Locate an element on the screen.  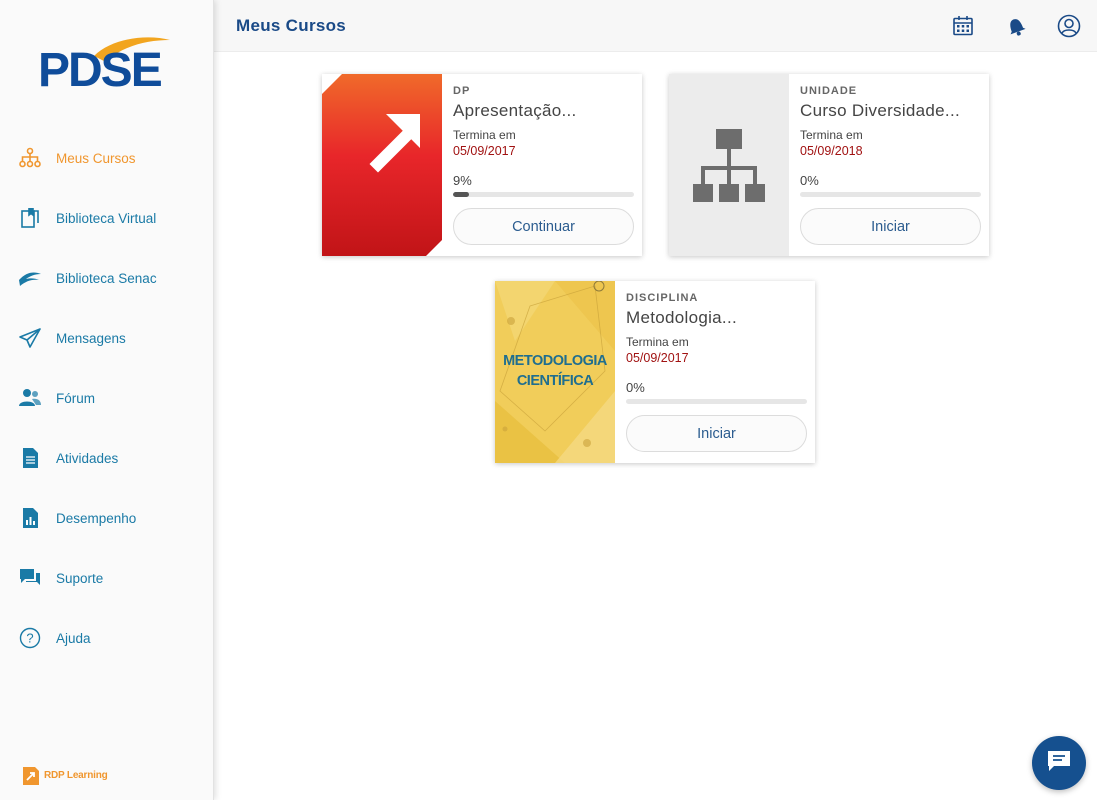
sidebar-item-label: Suporte is located at coordinates (80, 578).